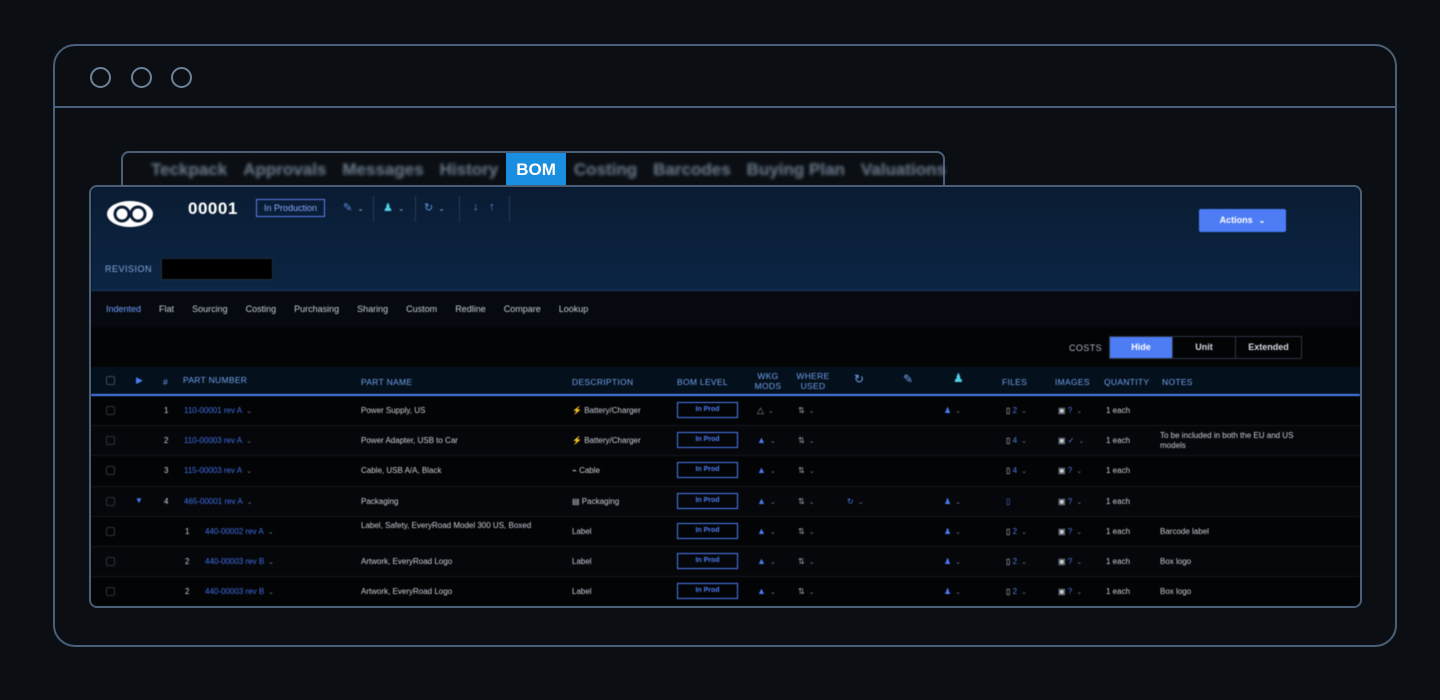 The width and height of the screenshot is (1440, 700). Describe the element at coordinates (1071, 440) in the screenshot. I see `images-menu: ▣ ✓ ⌄` at that location.